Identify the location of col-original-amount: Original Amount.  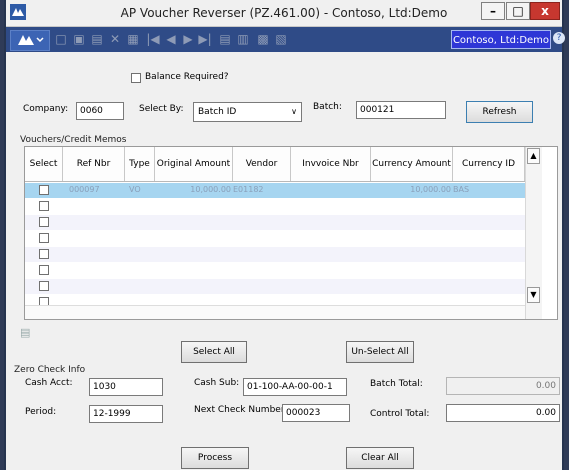
(194, 164).